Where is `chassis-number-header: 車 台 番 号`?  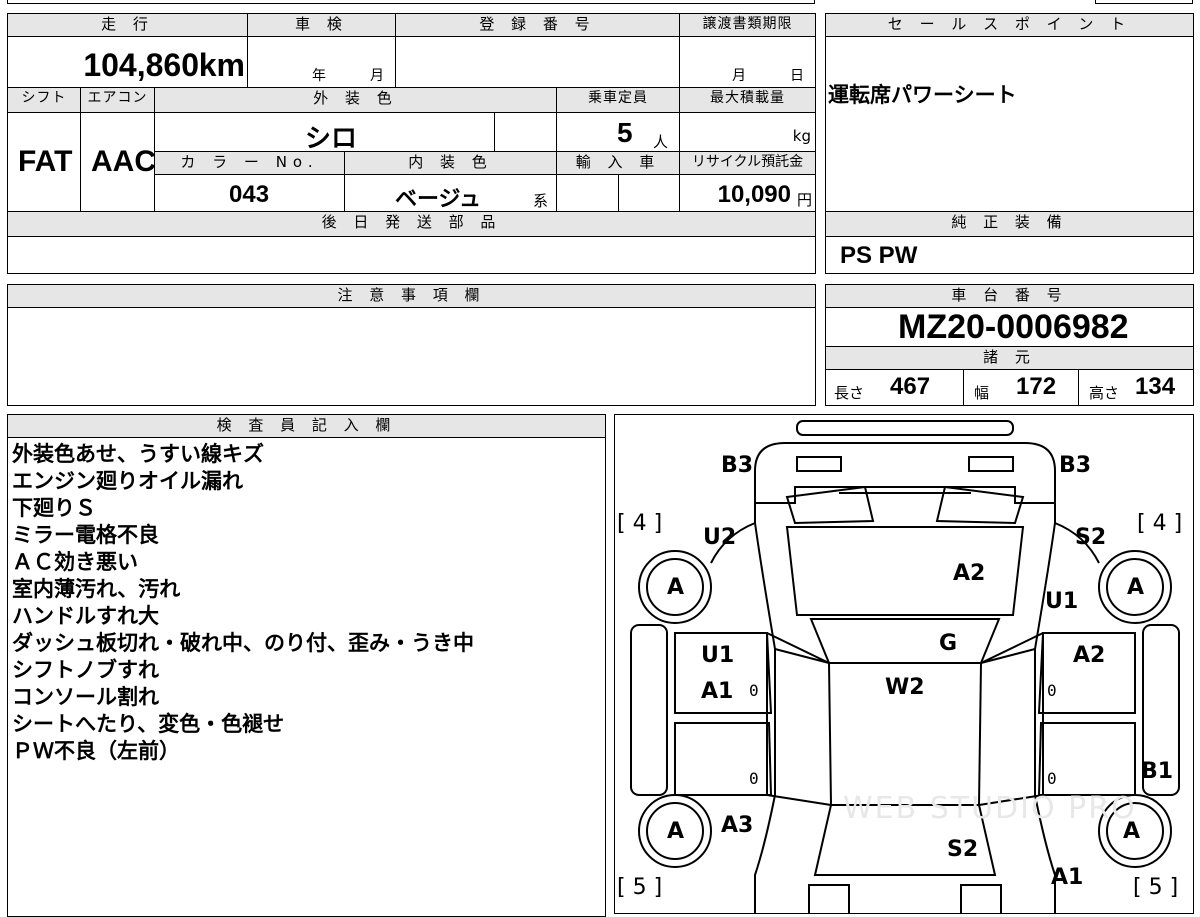
chassis-number-header: 車 台 番 号 is located at coordinates (1009, 296).